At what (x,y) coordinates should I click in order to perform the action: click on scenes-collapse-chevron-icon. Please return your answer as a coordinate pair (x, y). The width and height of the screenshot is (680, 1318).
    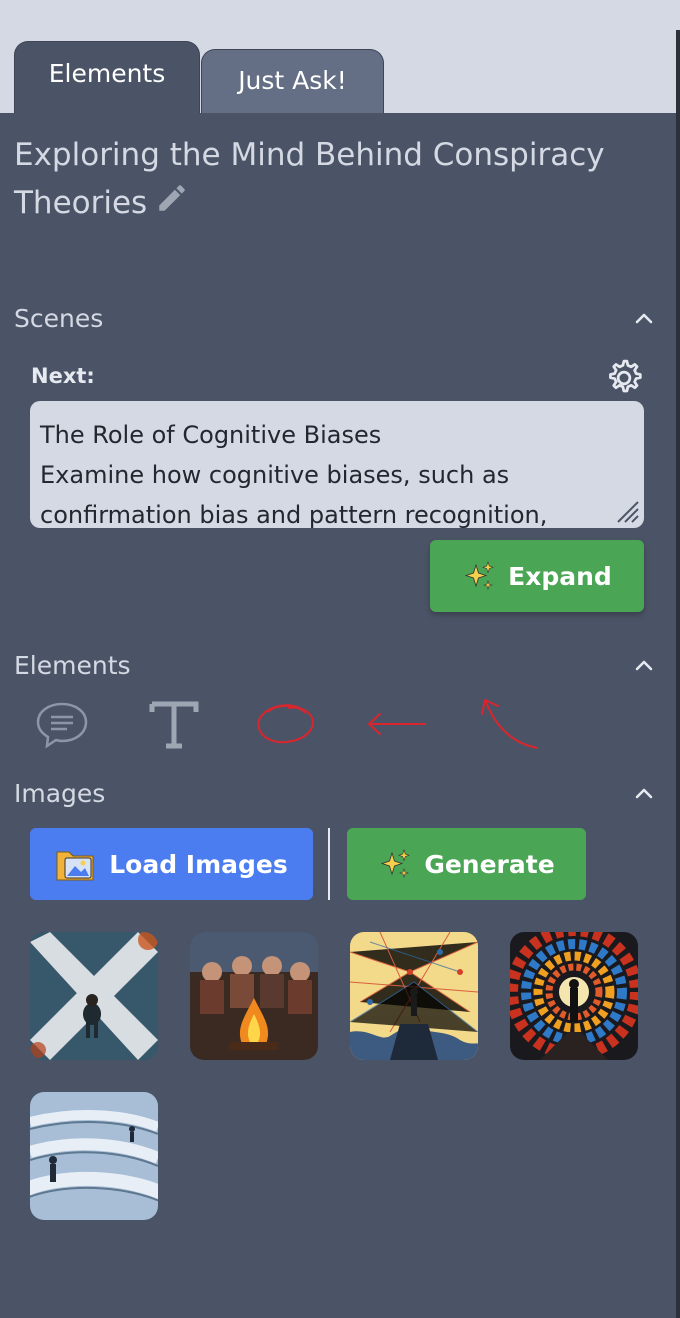
    Looking at the image, I should click on (644, 318).